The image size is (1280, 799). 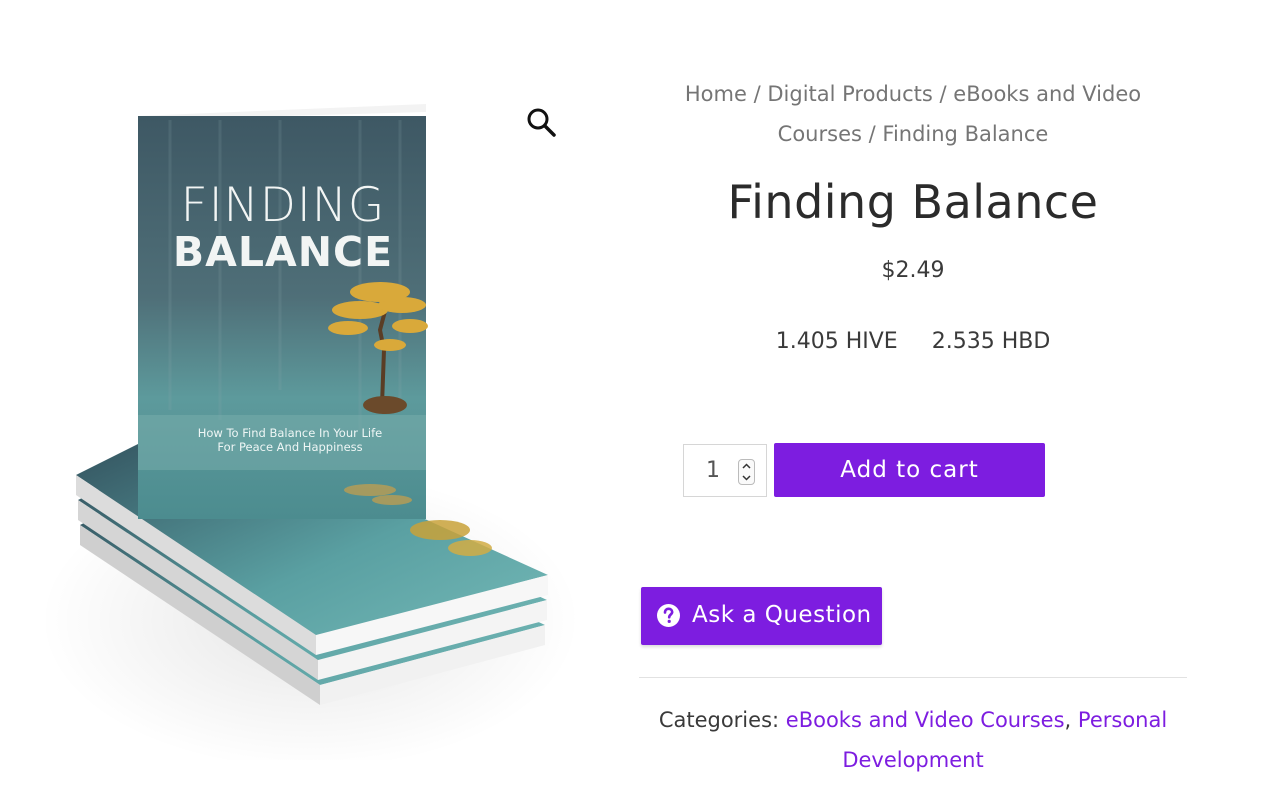 What do you see at coordinates (1026, 341) in the screenshot?
I see `hbd-unit: HBD` at bounding box center [1026, 341].